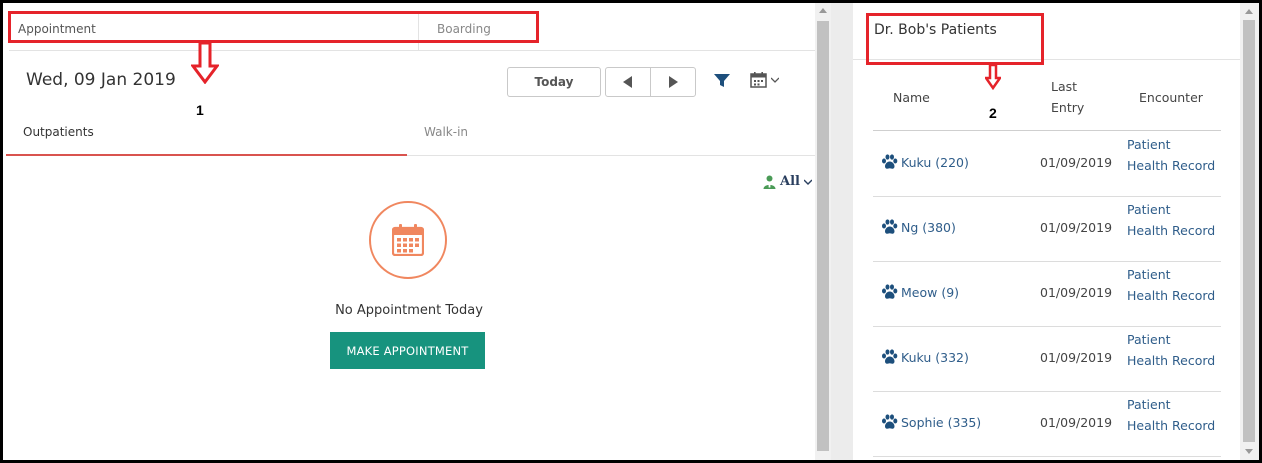  Describe the element at coordinates (273, 27) in the screenshot. I see `annotation-box-tabs` at that location.